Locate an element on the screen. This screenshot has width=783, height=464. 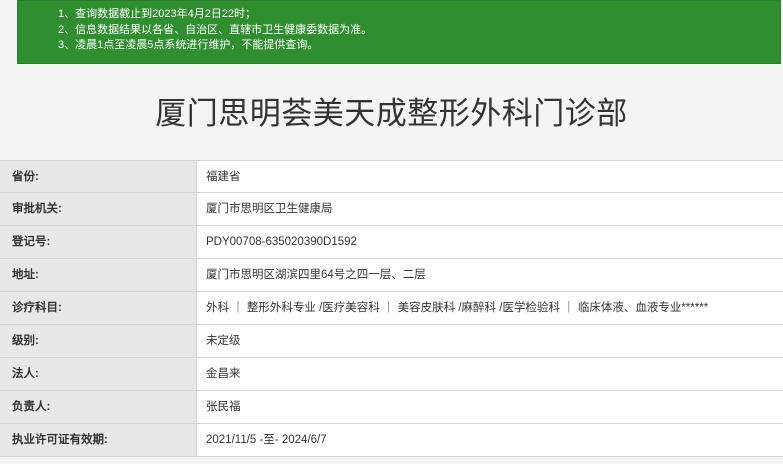
table-row-person-in-charge: 负责人: 张民福 is located at coordinates (391, 407).